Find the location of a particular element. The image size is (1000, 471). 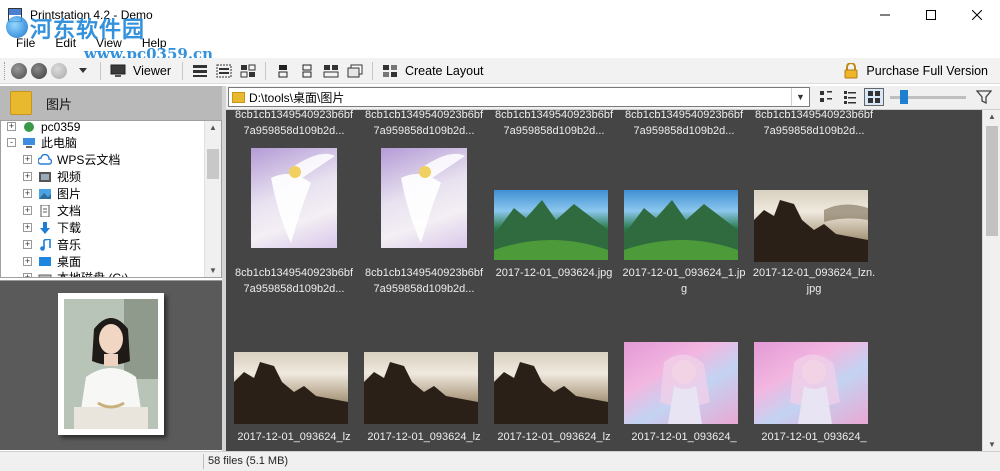

thumbnail-item: 2017-12-01_093624.jpg is located at coordinates (554, 228).